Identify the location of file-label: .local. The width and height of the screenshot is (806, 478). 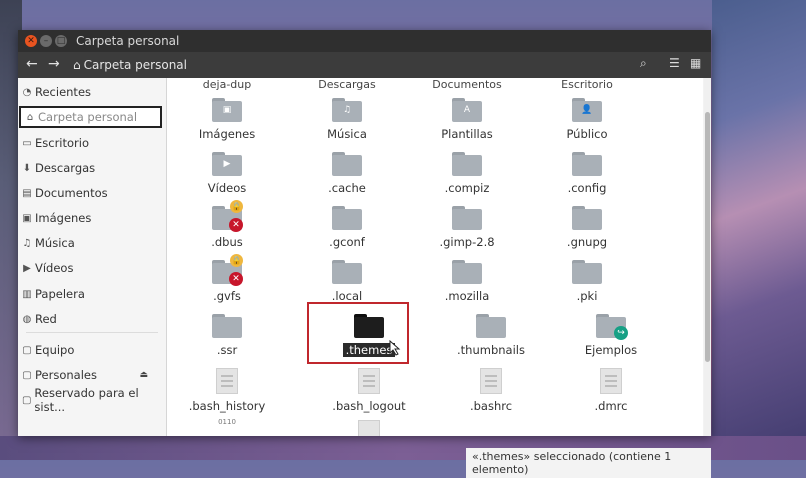
(347, 296).